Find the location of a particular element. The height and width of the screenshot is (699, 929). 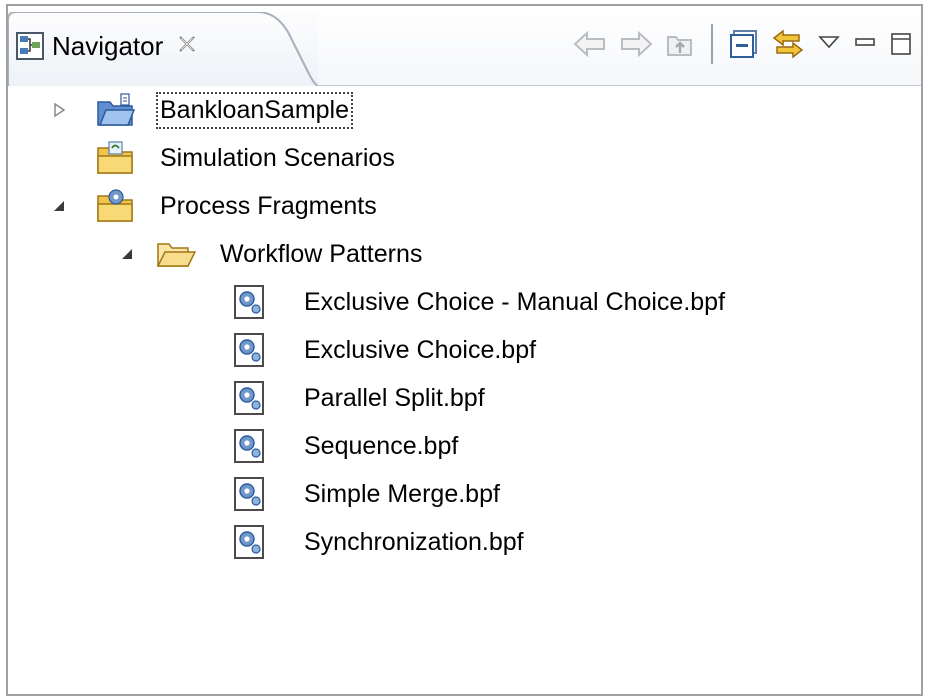

maximize-button is located at coordinates (901, 44).